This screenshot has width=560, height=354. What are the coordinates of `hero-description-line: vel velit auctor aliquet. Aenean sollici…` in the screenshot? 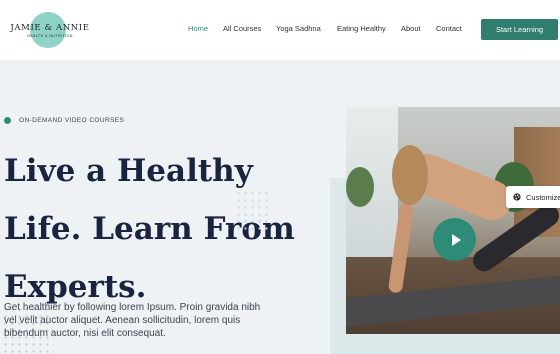 It's located at (122, 320).